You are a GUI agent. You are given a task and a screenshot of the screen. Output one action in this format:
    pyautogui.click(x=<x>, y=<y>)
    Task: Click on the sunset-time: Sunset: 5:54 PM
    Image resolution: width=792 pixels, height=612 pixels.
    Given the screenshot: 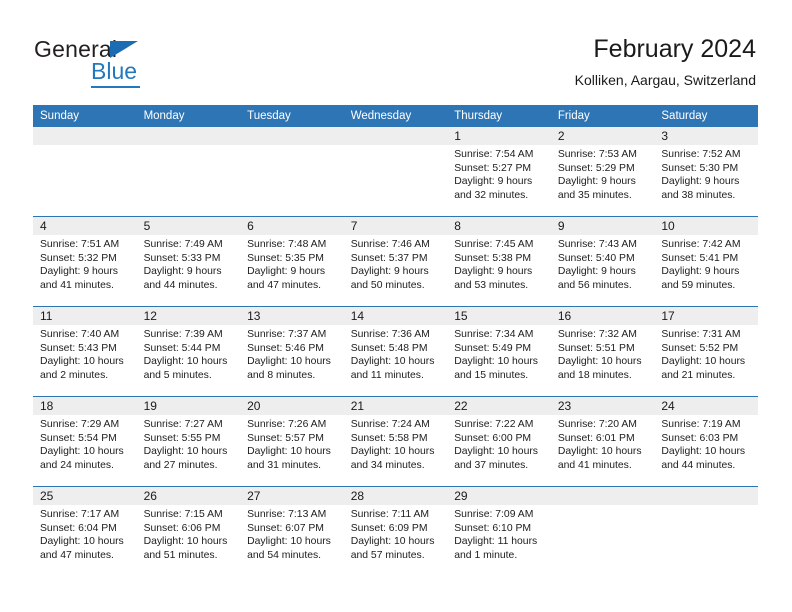 What is the action you would take?
    pyautogui.click(x=78, y=438)
    